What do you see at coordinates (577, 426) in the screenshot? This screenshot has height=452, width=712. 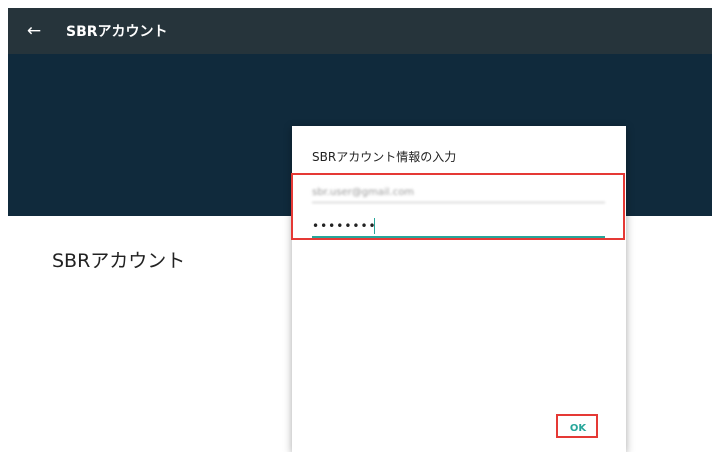 I see `ok-highlight-box` at bounding box center [577, 426].